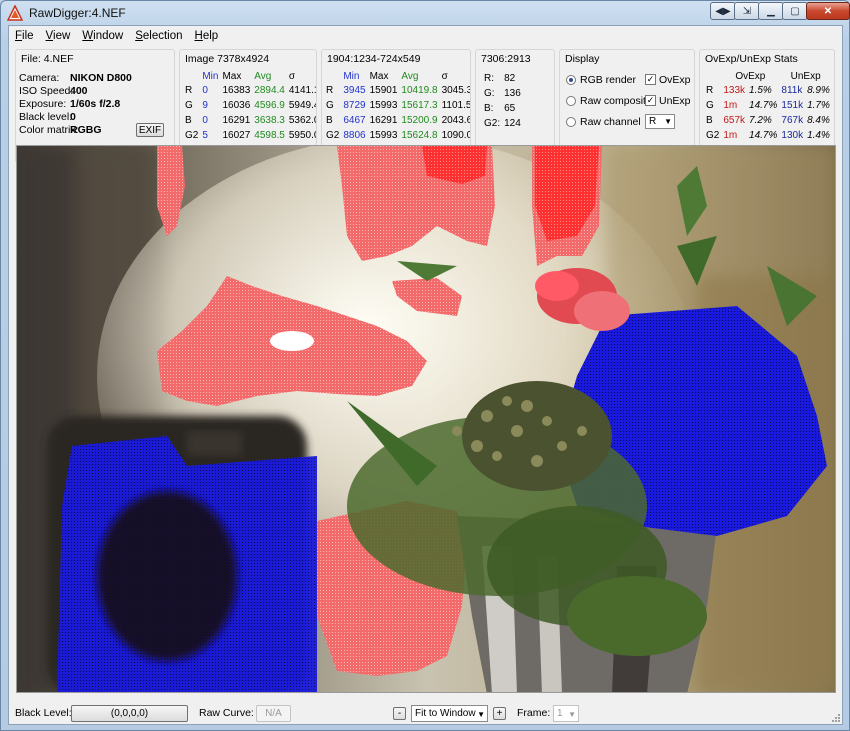 This screenshot has height=731, width=850. What do you see at coordinates (205, 120) in the screenshot?
I see `min-value: 0` at bounding box center [205, 120].